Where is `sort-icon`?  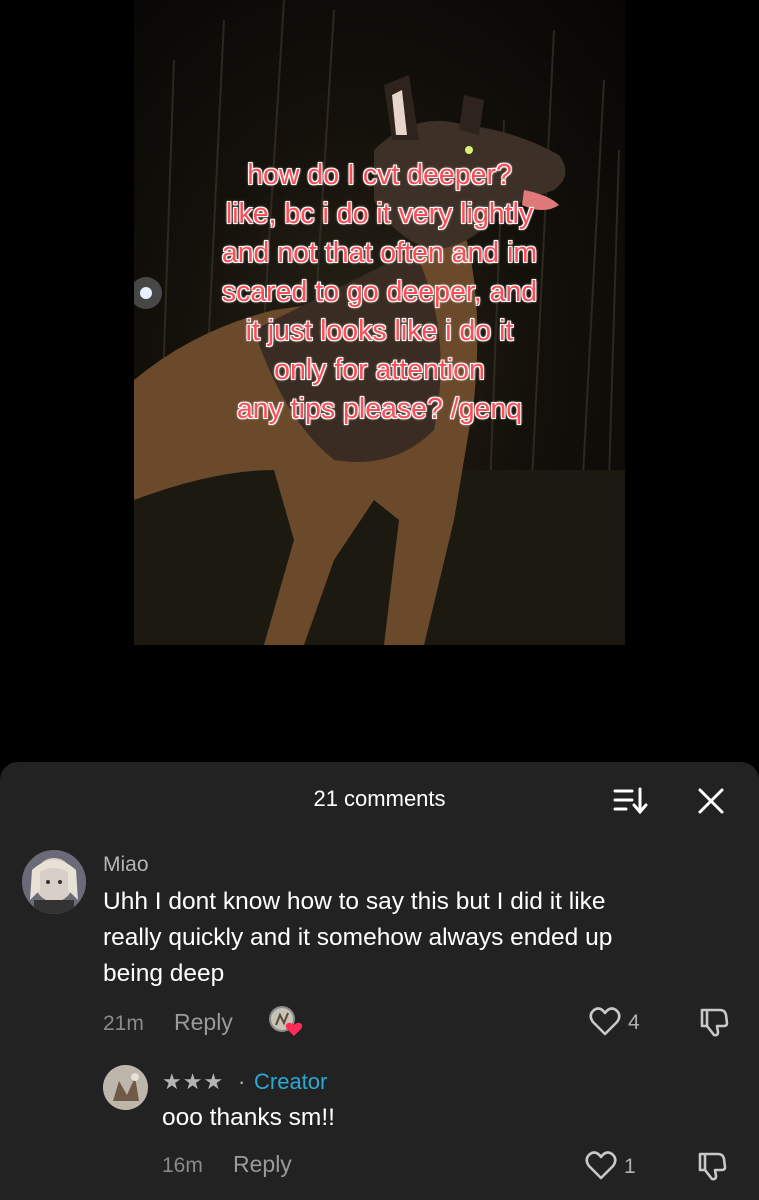 sort-icon is located at coordinates (630, 801).